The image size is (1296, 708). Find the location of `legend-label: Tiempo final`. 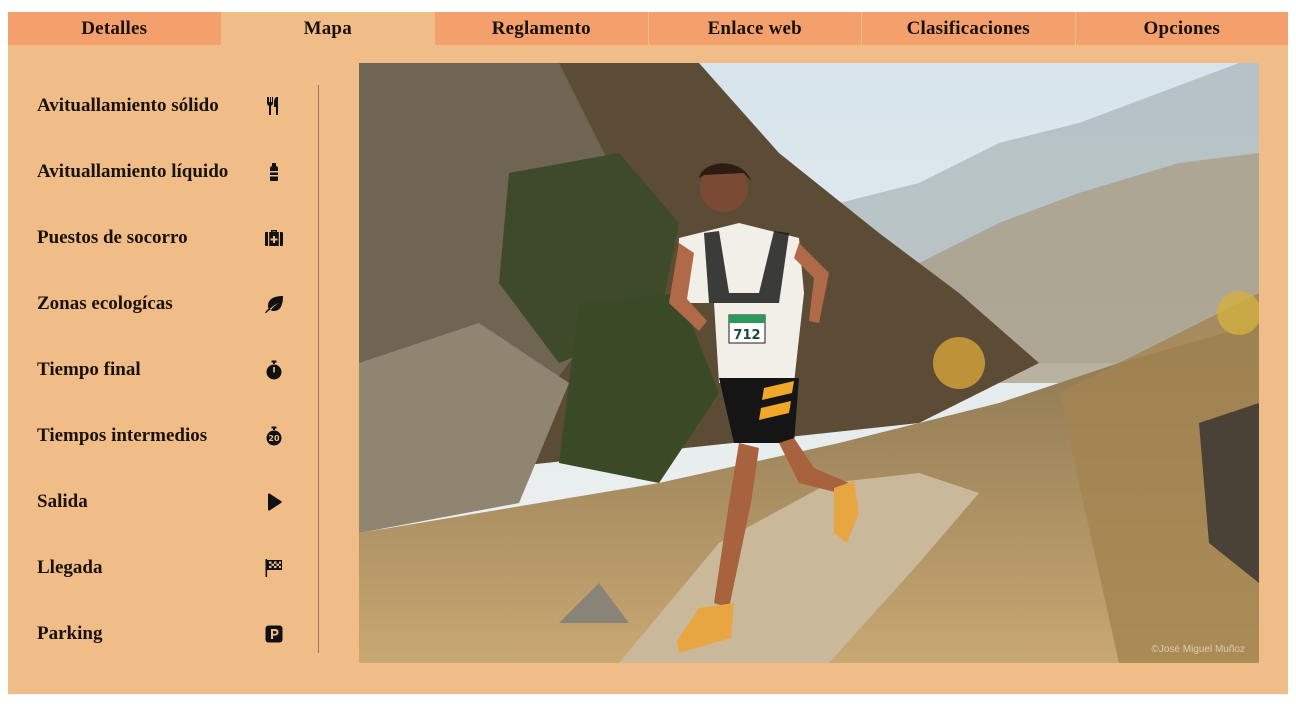

legend-label: Tiempo final is located at coordinates (89, 369).